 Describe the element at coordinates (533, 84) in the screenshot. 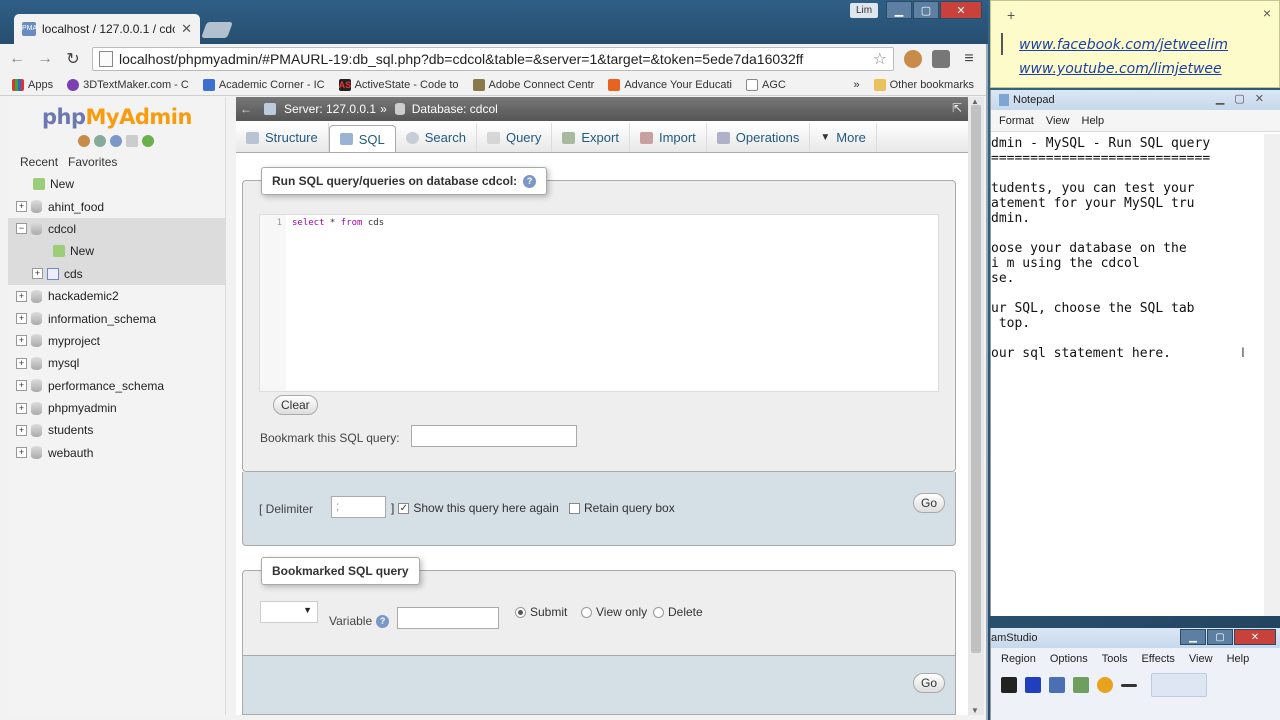

I see `bookmark-adobe-connect: Adobe Connect Centr` at that location.